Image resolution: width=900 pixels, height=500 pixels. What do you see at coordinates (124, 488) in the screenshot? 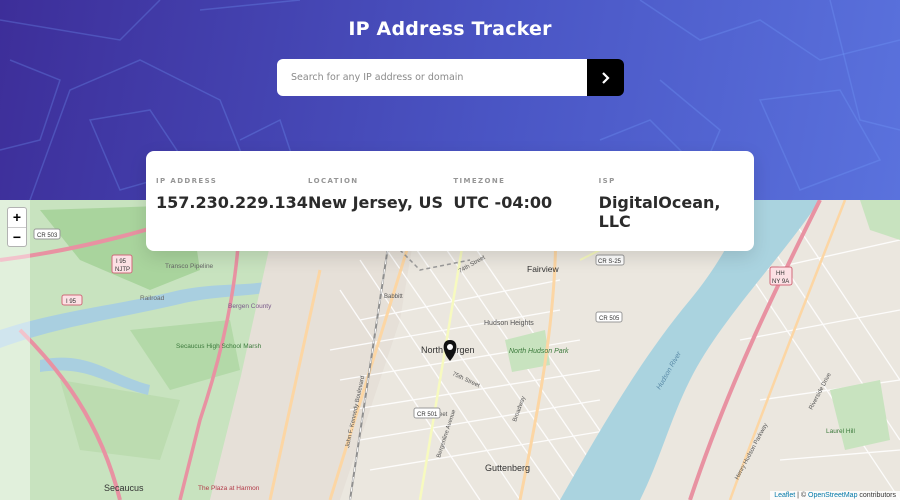
I see `place-label: Secaucus` at bounding box center [124, 488].